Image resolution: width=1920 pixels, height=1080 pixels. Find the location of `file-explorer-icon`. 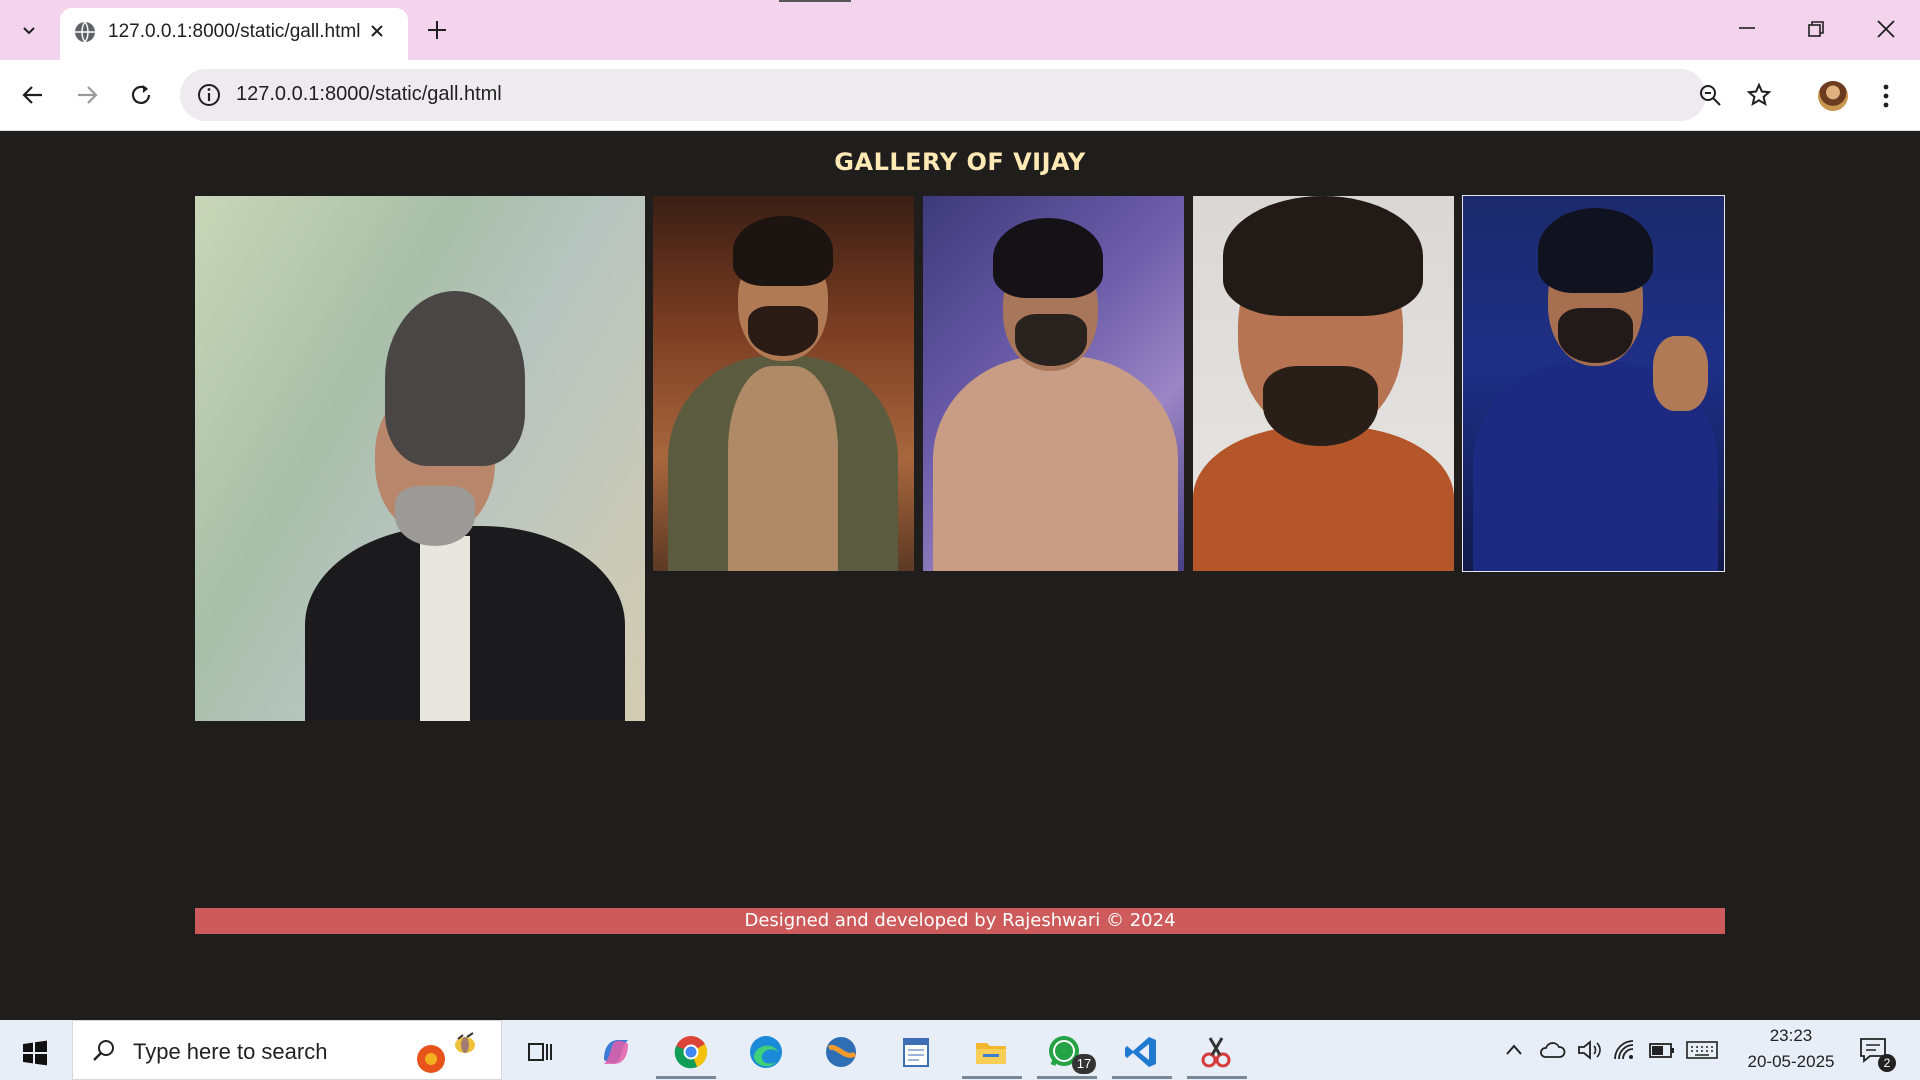

file-explorer-icon is located at coordinates (991, 1052).